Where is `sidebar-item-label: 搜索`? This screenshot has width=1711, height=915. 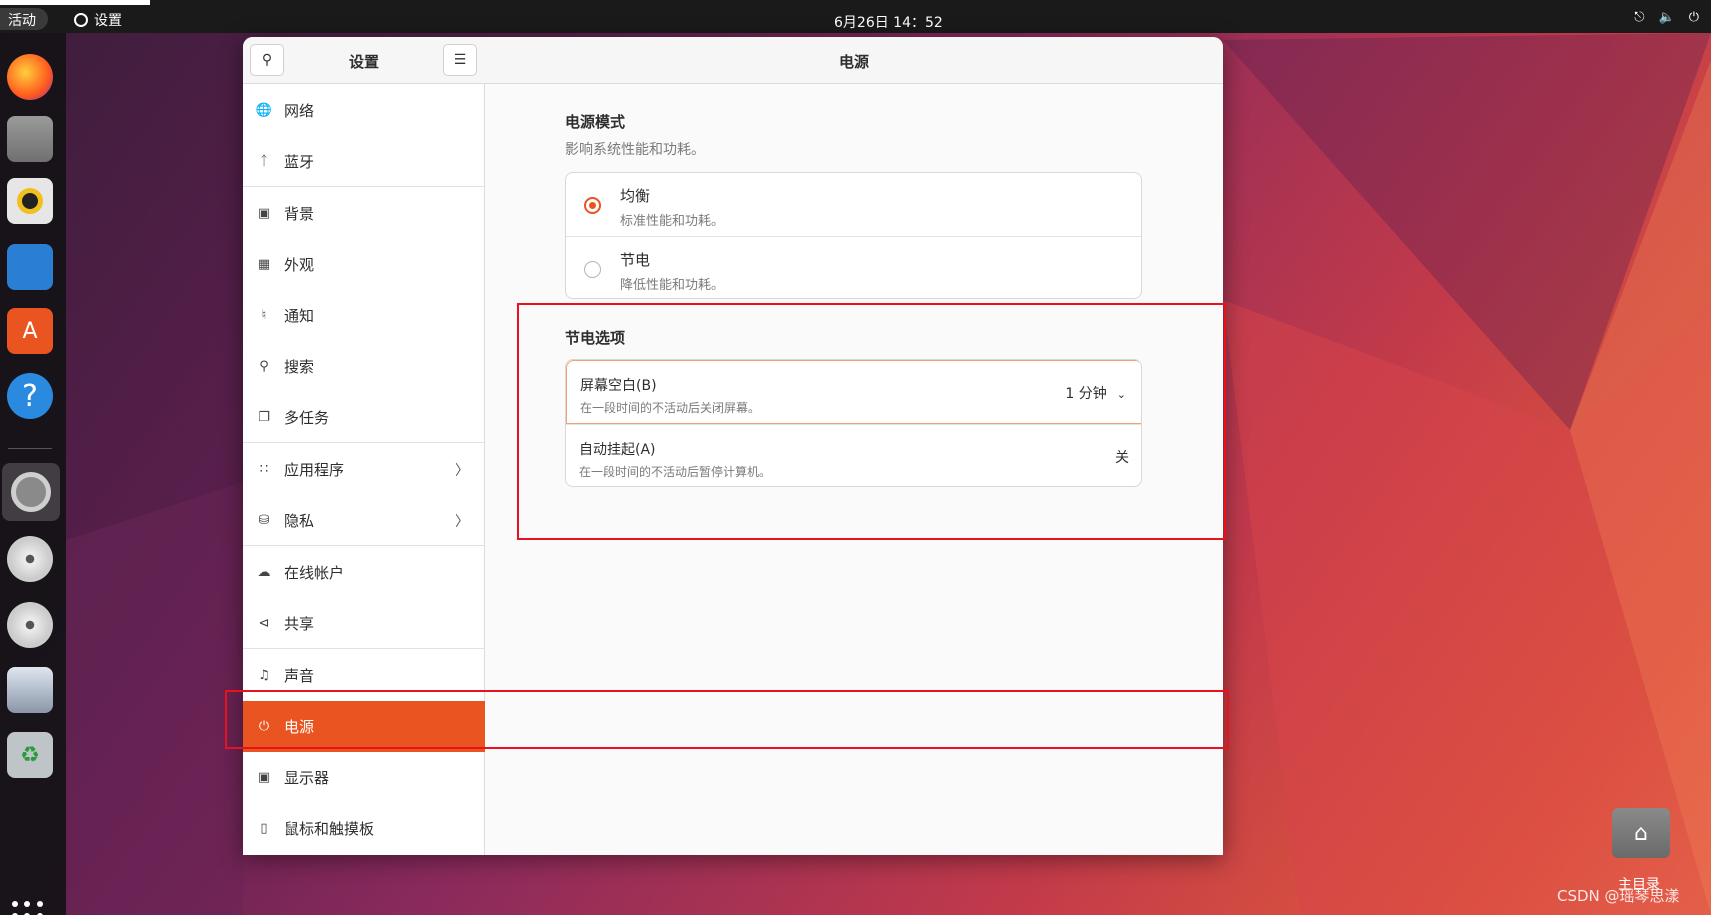 sidebar-item-label: 搜索 is located at coordinates (299, 367).